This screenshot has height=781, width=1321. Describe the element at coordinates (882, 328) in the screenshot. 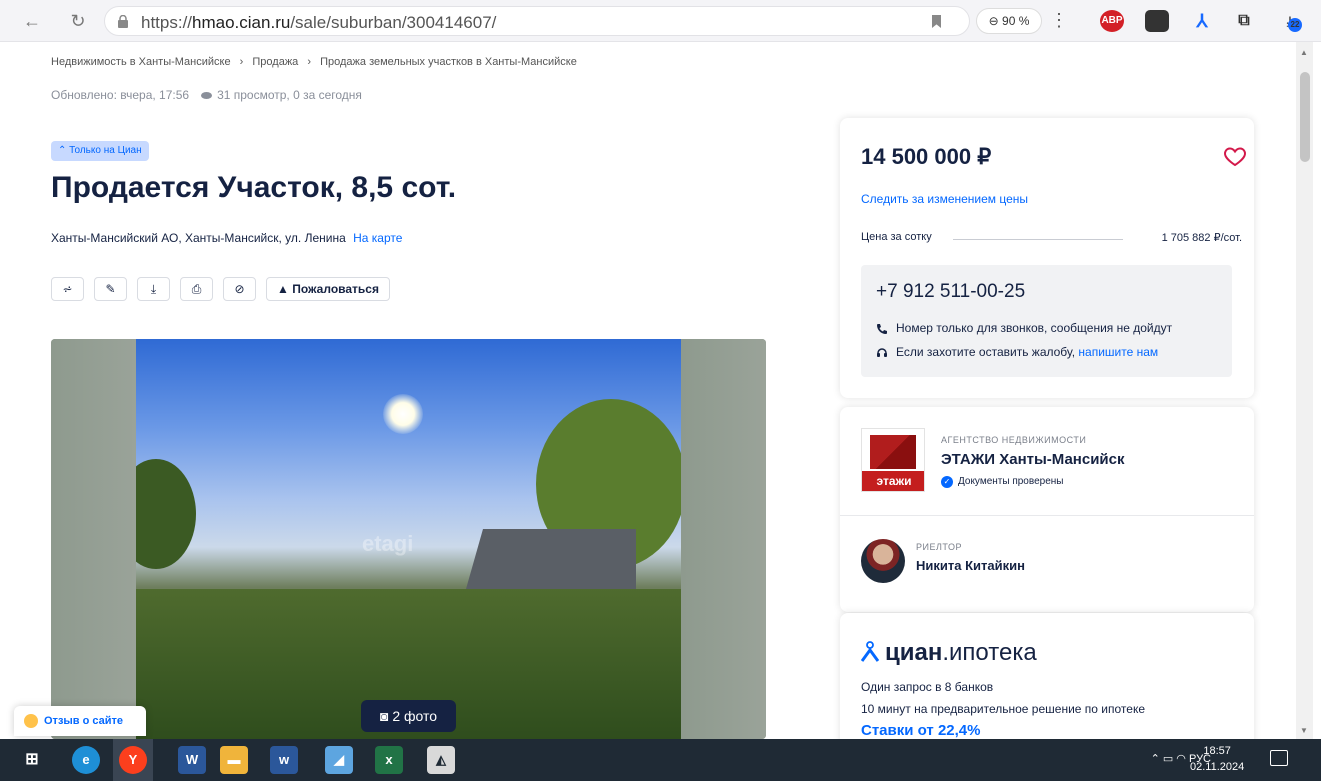

I see `phone-icon` at that location.